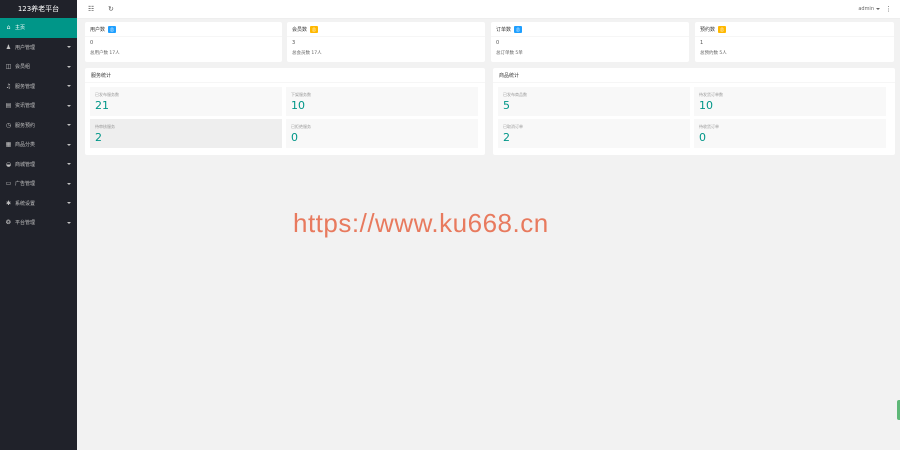 Image resolution: width=900 pixels, height=450 pixels. What do you see at coordinates (102, 105) in the screenshot?
I see `stat-value: 21` at bounding box center [102, 105].